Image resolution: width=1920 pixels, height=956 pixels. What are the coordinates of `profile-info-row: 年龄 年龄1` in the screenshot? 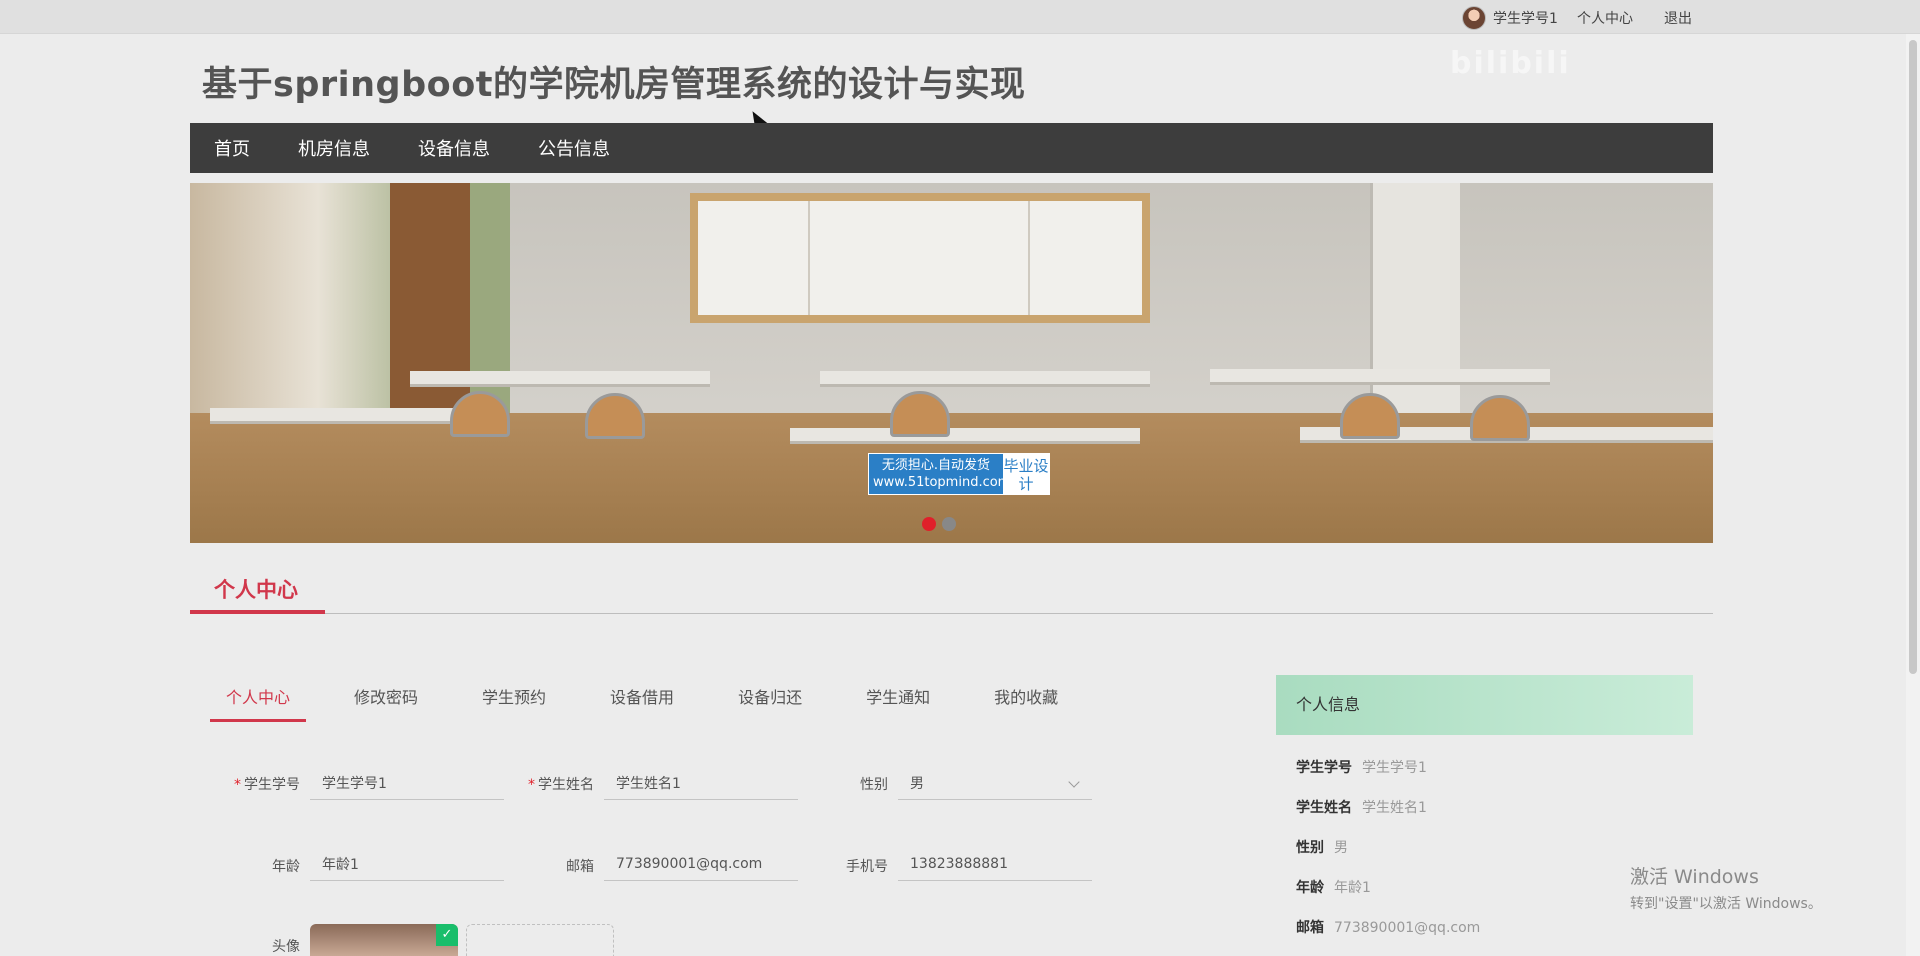 It's located at (1333, 888).